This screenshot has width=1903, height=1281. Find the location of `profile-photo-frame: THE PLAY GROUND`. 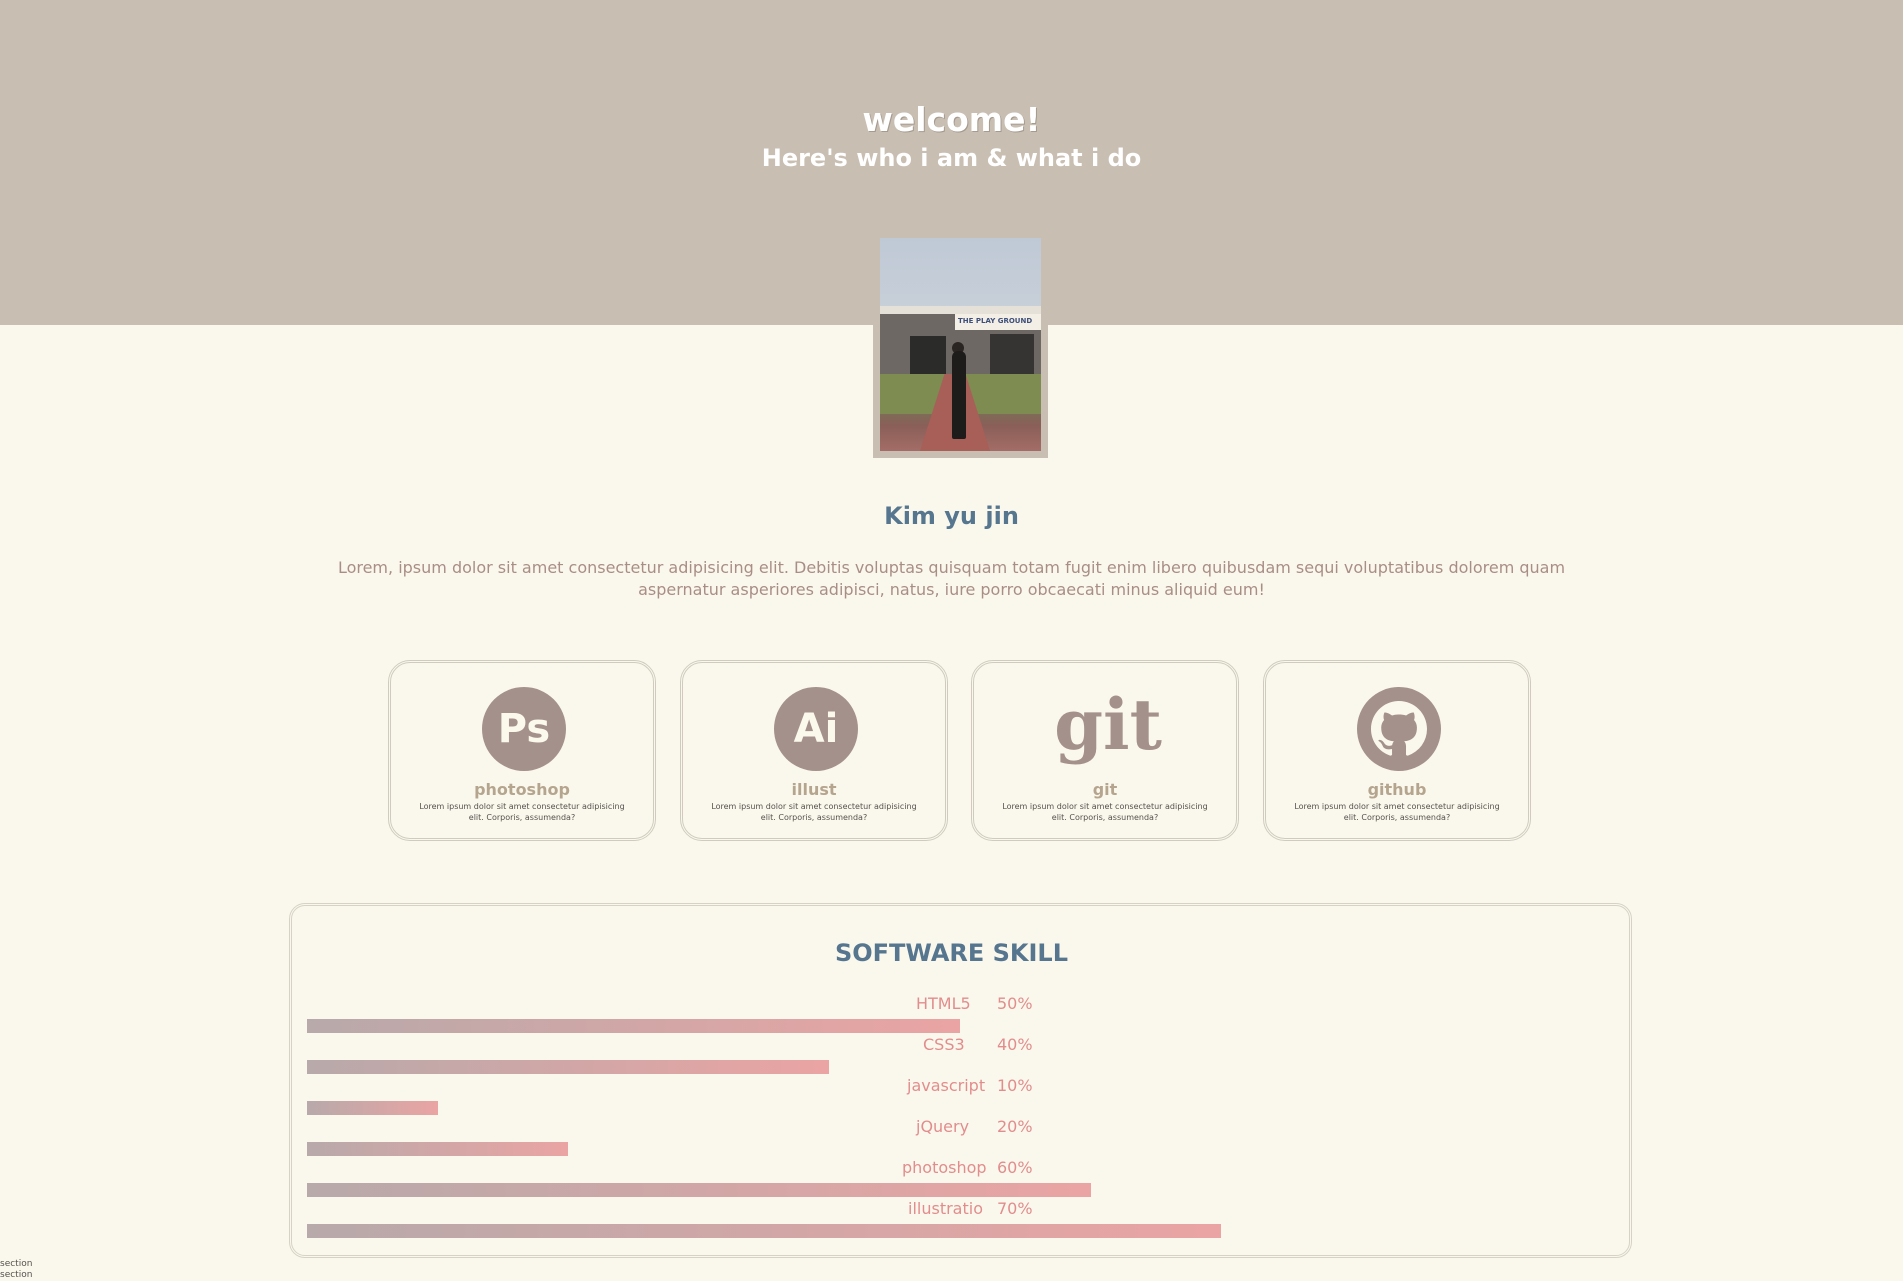

profile-photo-frame: THE PLAY GROUND is located at coordinates (960, 344).